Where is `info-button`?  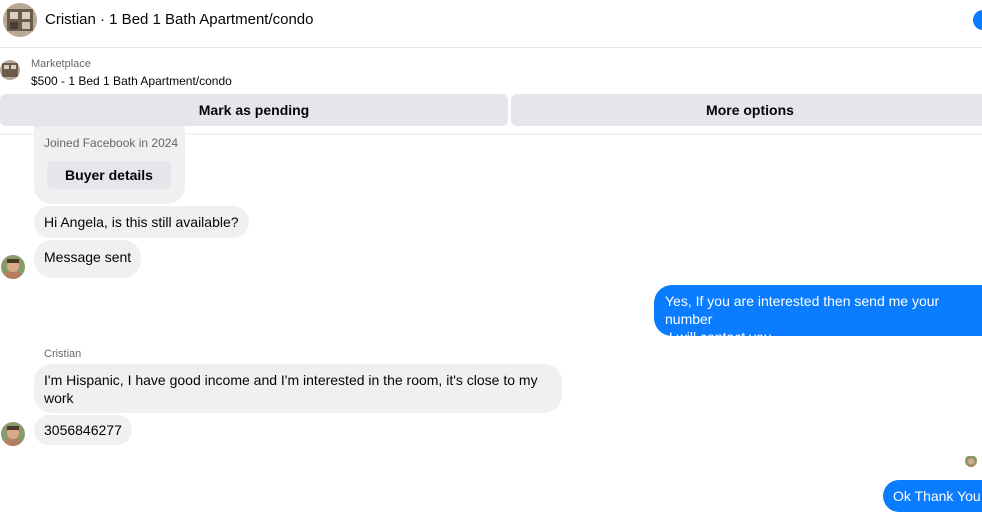
info-button is located at coordinates (977, 20).